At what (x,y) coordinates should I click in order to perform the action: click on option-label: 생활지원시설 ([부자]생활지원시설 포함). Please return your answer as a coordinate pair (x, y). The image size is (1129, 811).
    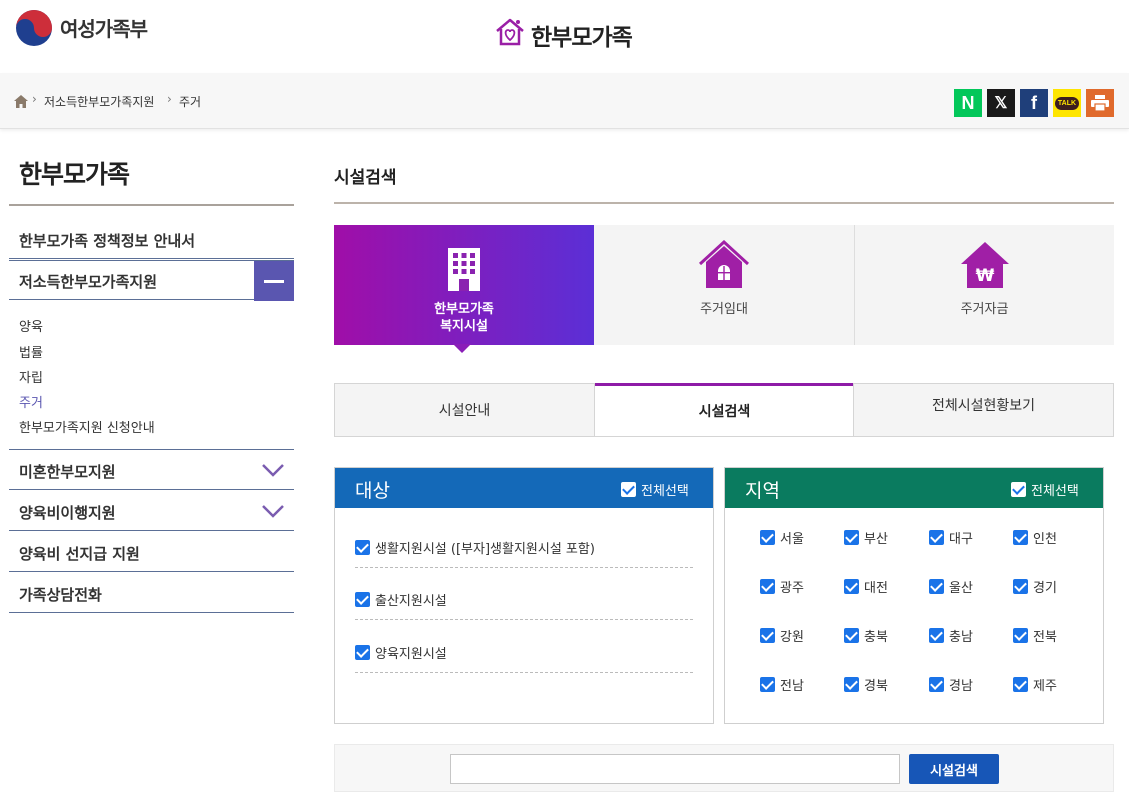
    Looking at the image, I should click on (485, 549).